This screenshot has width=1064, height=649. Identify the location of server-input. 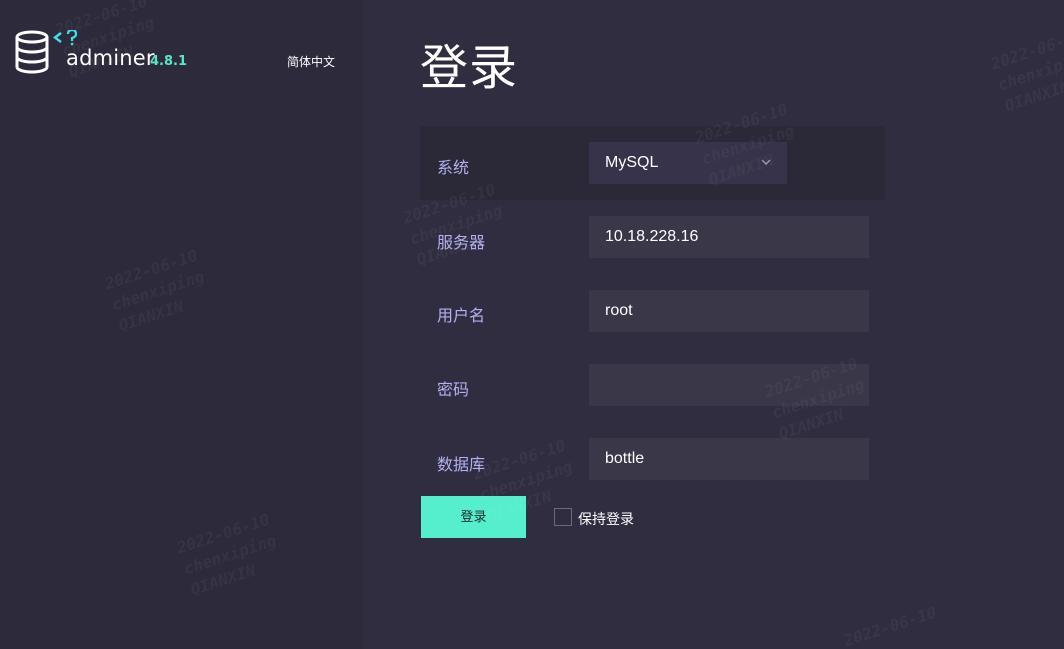
(729, 237).